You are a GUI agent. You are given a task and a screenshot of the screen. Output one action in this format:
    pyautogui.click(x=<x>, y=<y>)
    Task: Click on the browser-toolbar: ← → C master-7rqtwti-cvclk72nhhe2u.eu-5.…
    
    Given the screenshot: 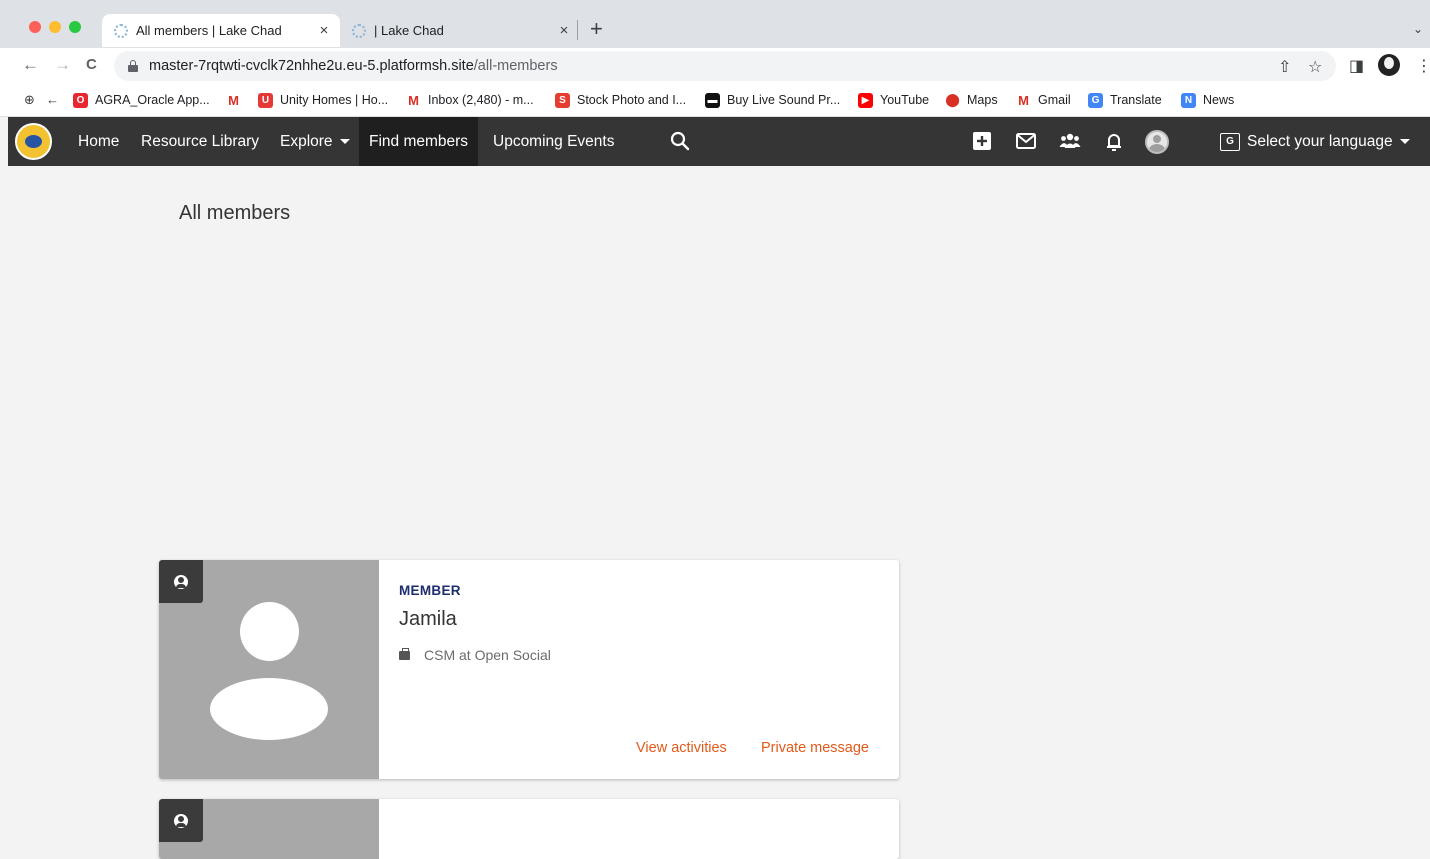 What is the action you would take?
    pyautogui.click(x=715, y=66)
    